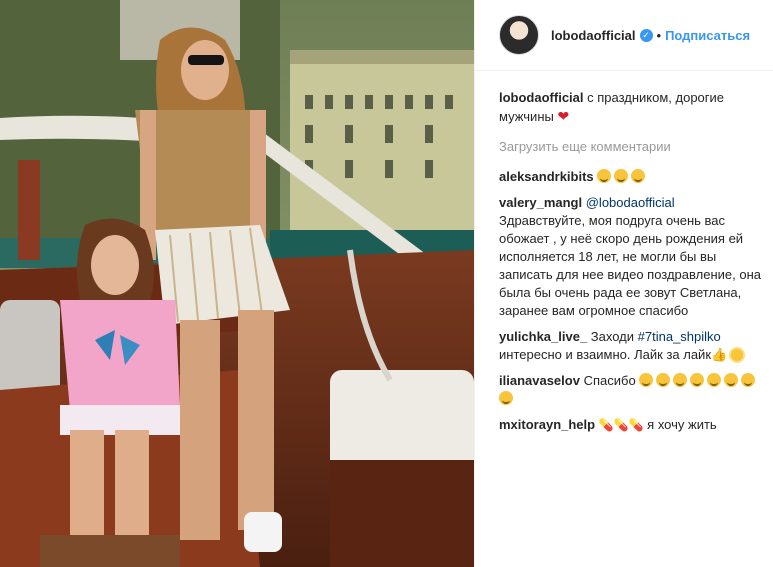 The width and height of the screenshot is (773, 567). Describe the element at coordinates (563, 116) in the screenshot. I see `heart-emoji-icon: ❤` at that location.